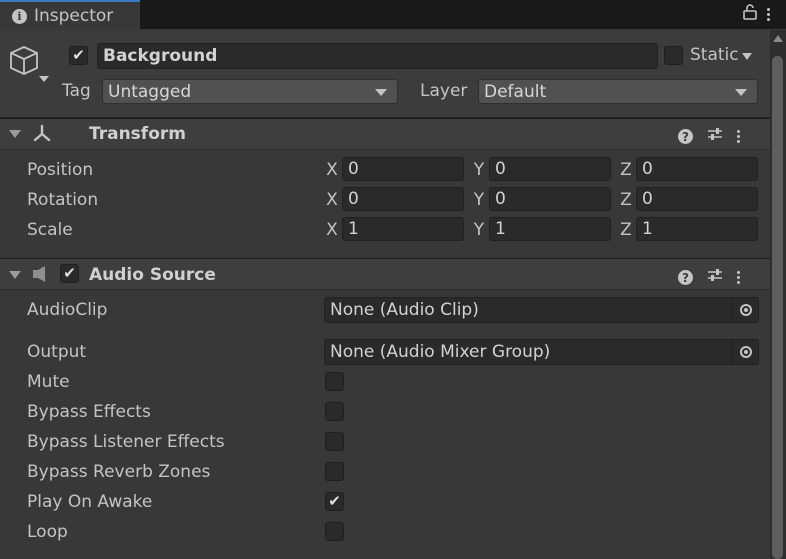 The image size is (786, 559). I want to click on audio-source-enabled-toggle: ✔, so click(69, 273).